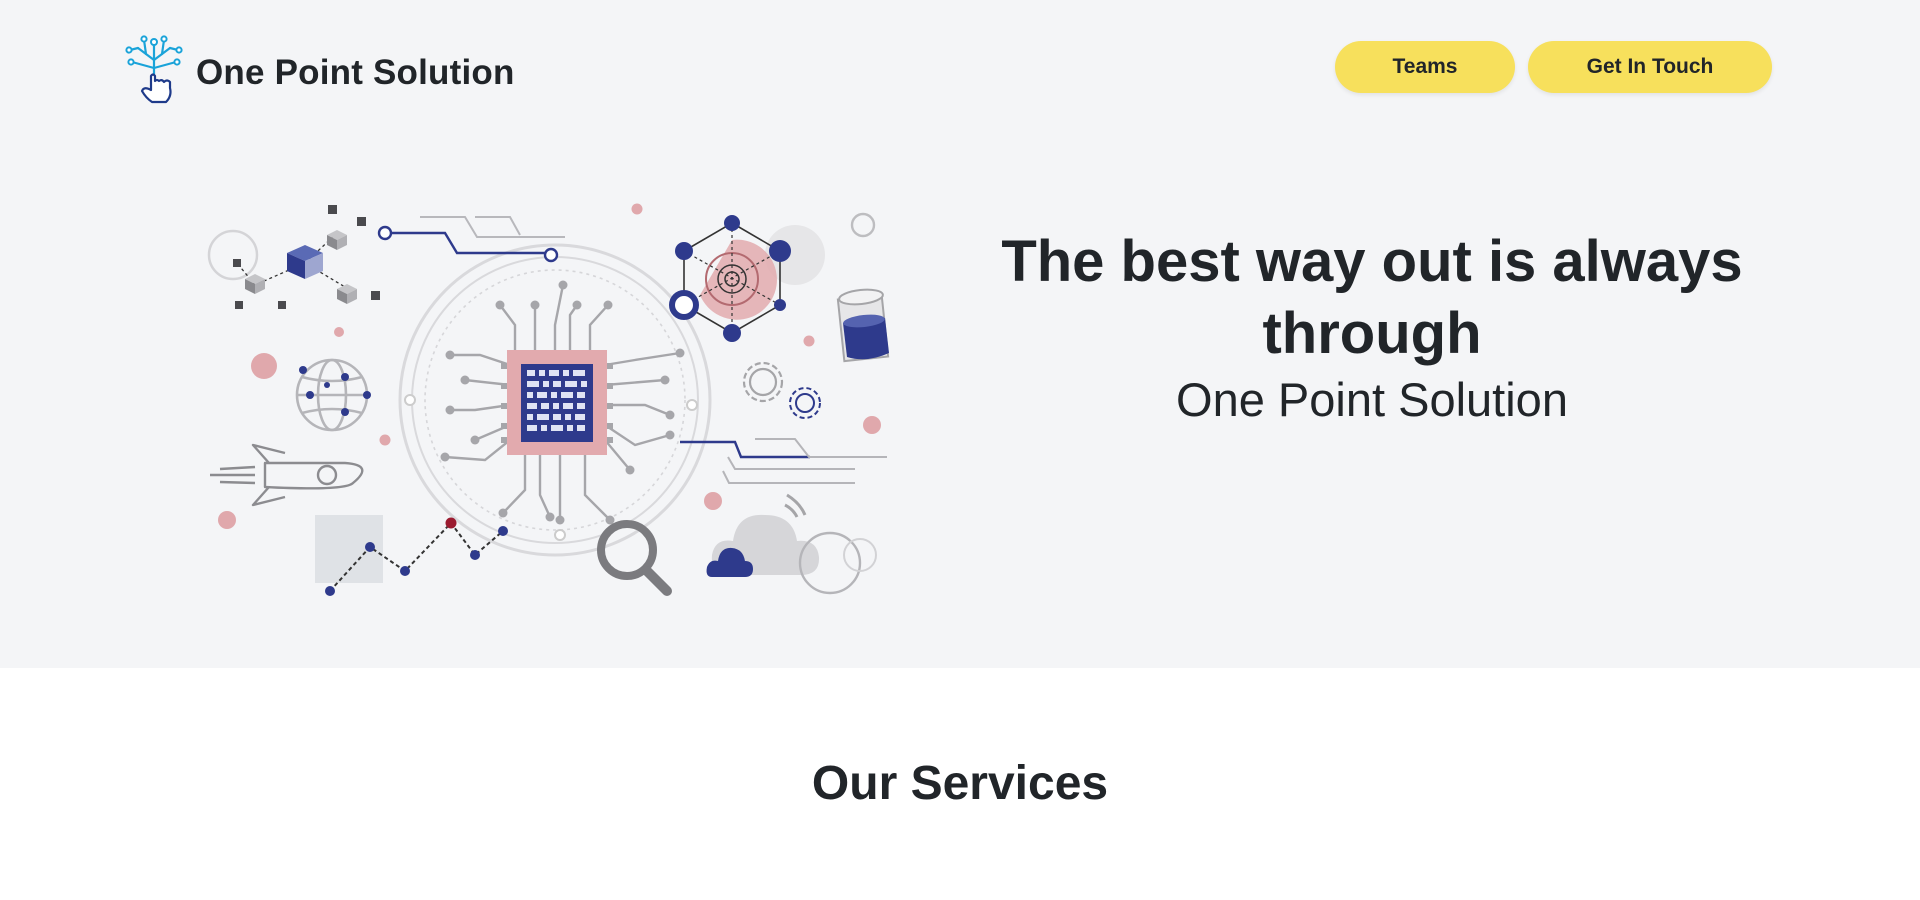  Describe the element at coordinates (154, 72) in the screenshot. I see `touch-circuit-icon` at that location.